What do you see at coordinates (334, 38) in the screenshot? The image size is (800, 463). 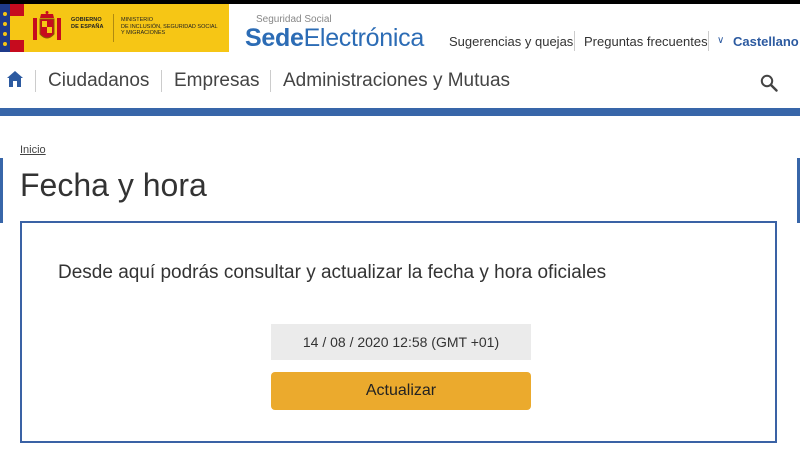 I see `sede-title: SedeElectrónica` at bounding box center [334, 38].